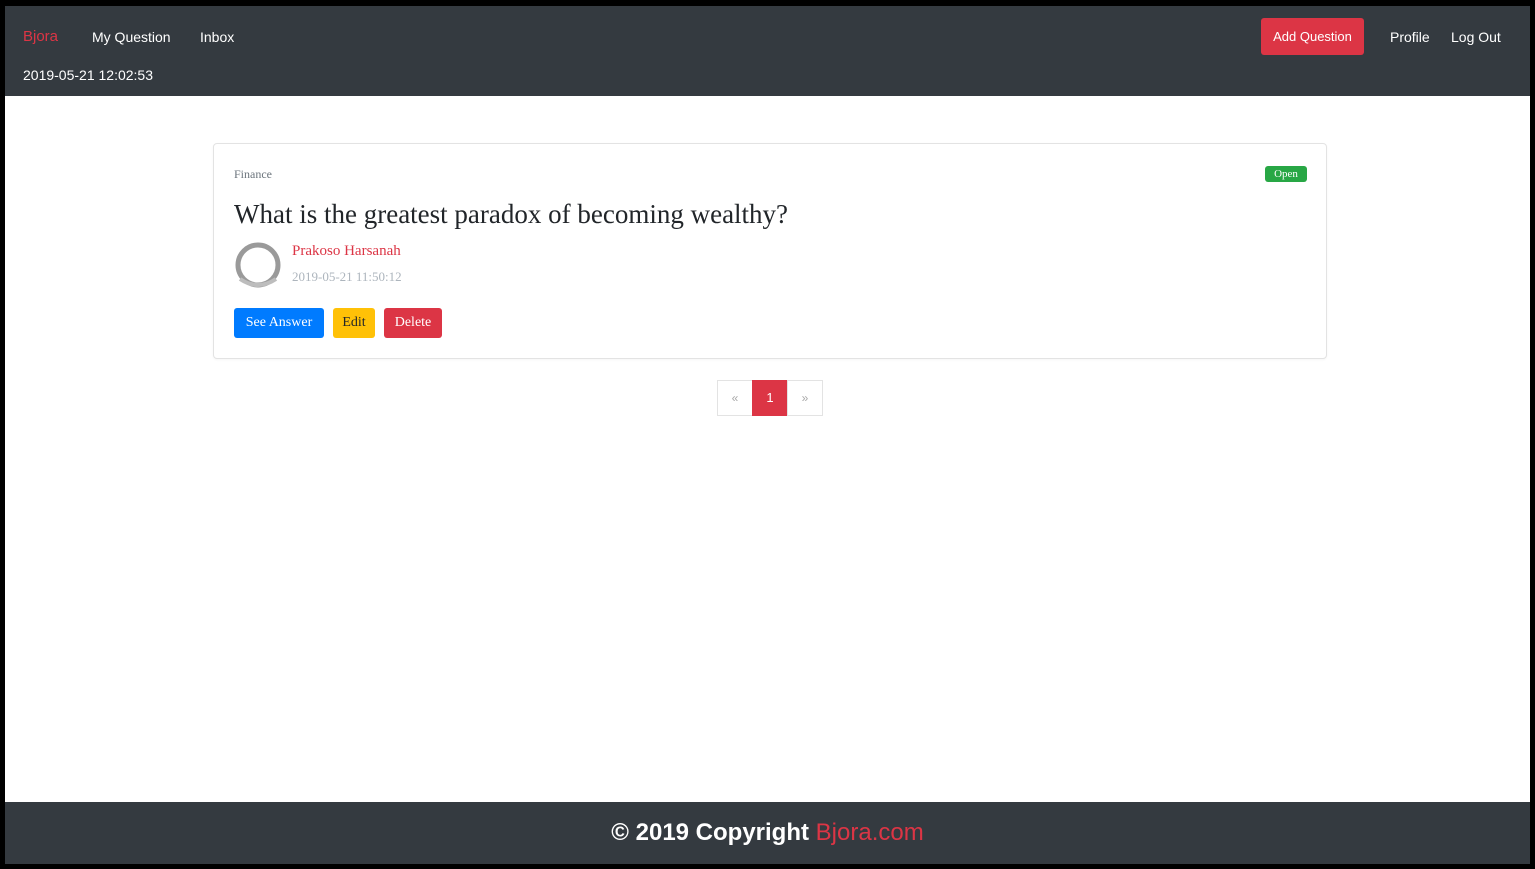 This screenshot has height=869, width=1535. I want to click on avatar-icon, so click(258, 265).